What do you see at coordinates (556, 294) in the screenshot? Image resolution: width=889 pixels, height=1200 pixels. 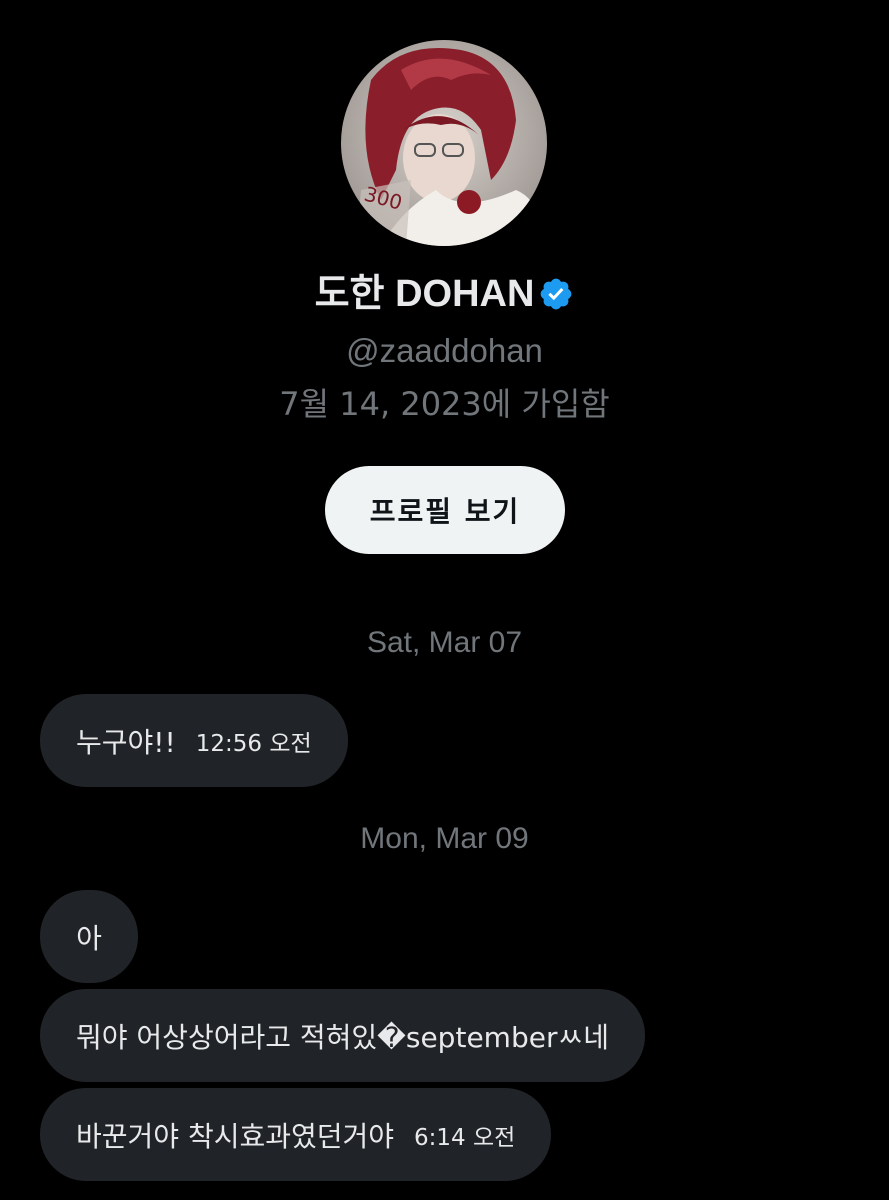 I see `verified-badge-icon` at bounding box center [556, 294].